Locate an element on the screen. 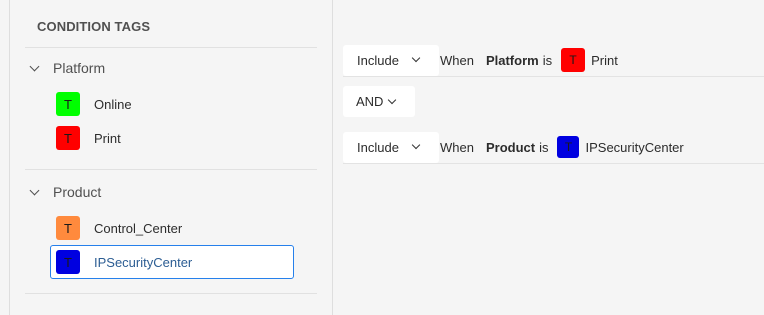 This screenshot has width=764, height=315. left-edge-strip is located at coordinates (5, 157).